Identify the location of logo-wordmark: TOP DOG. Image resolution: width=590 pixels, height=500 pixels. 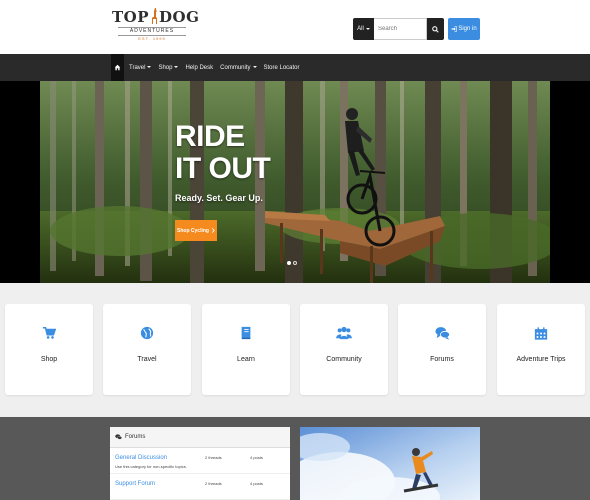
(155, 17).